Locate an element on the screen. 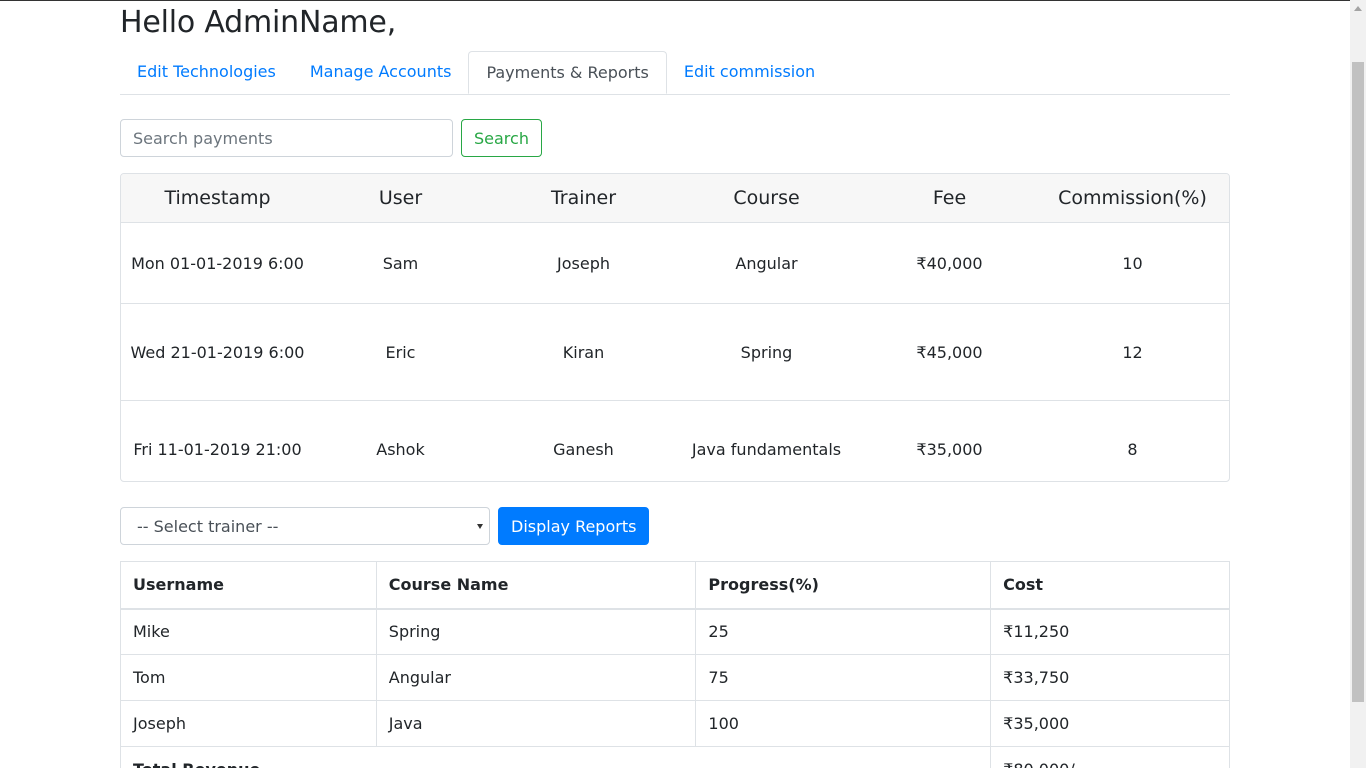 This screenshot has height=768, width=1366. col-header-username: Username is located at coordinates (248, 585).